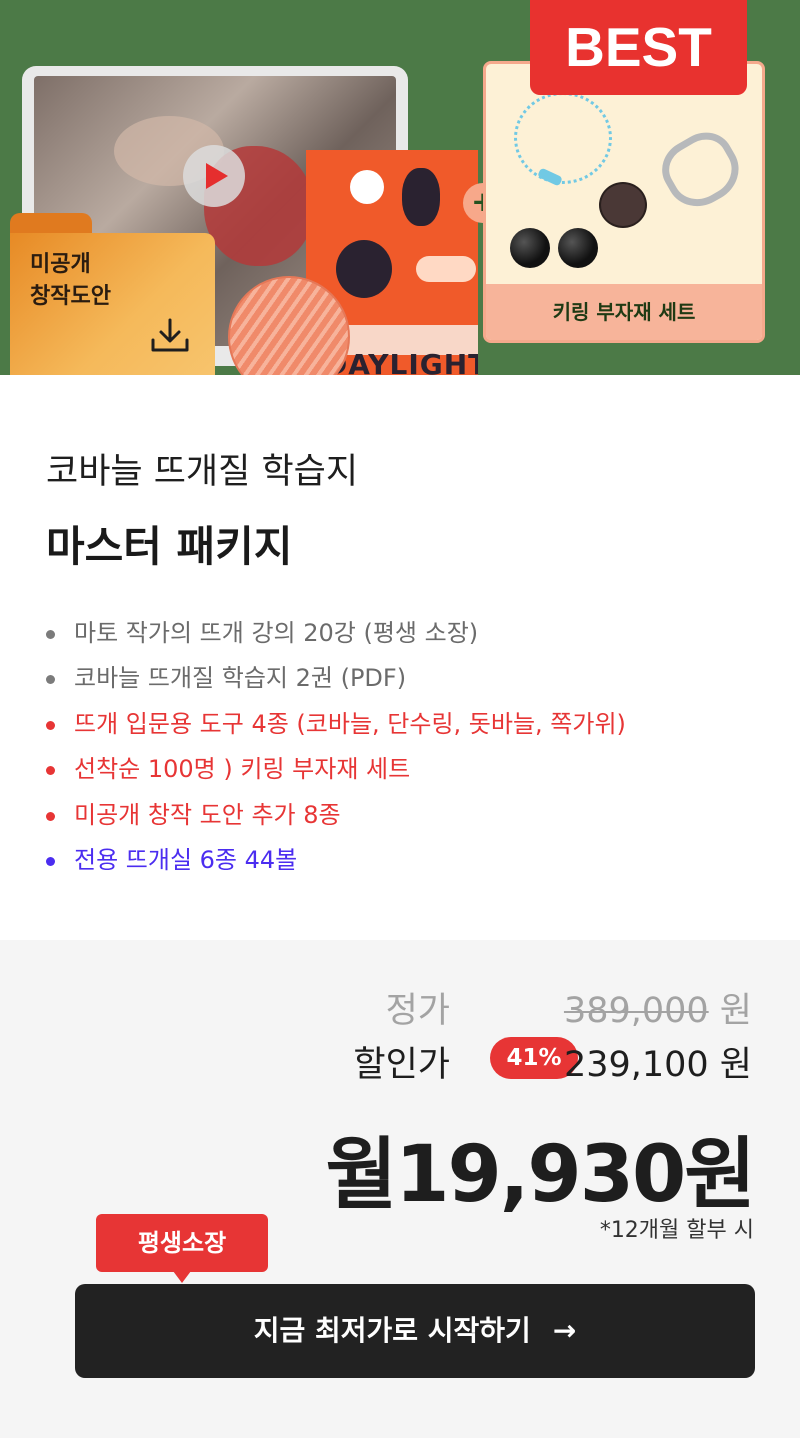  What do you see at coordinates (336, 678) in the screenshot?
I see `feature-item: 코바늘 뜨개질 학습지 2권 (PDF)` at bounding box center [336, 678].